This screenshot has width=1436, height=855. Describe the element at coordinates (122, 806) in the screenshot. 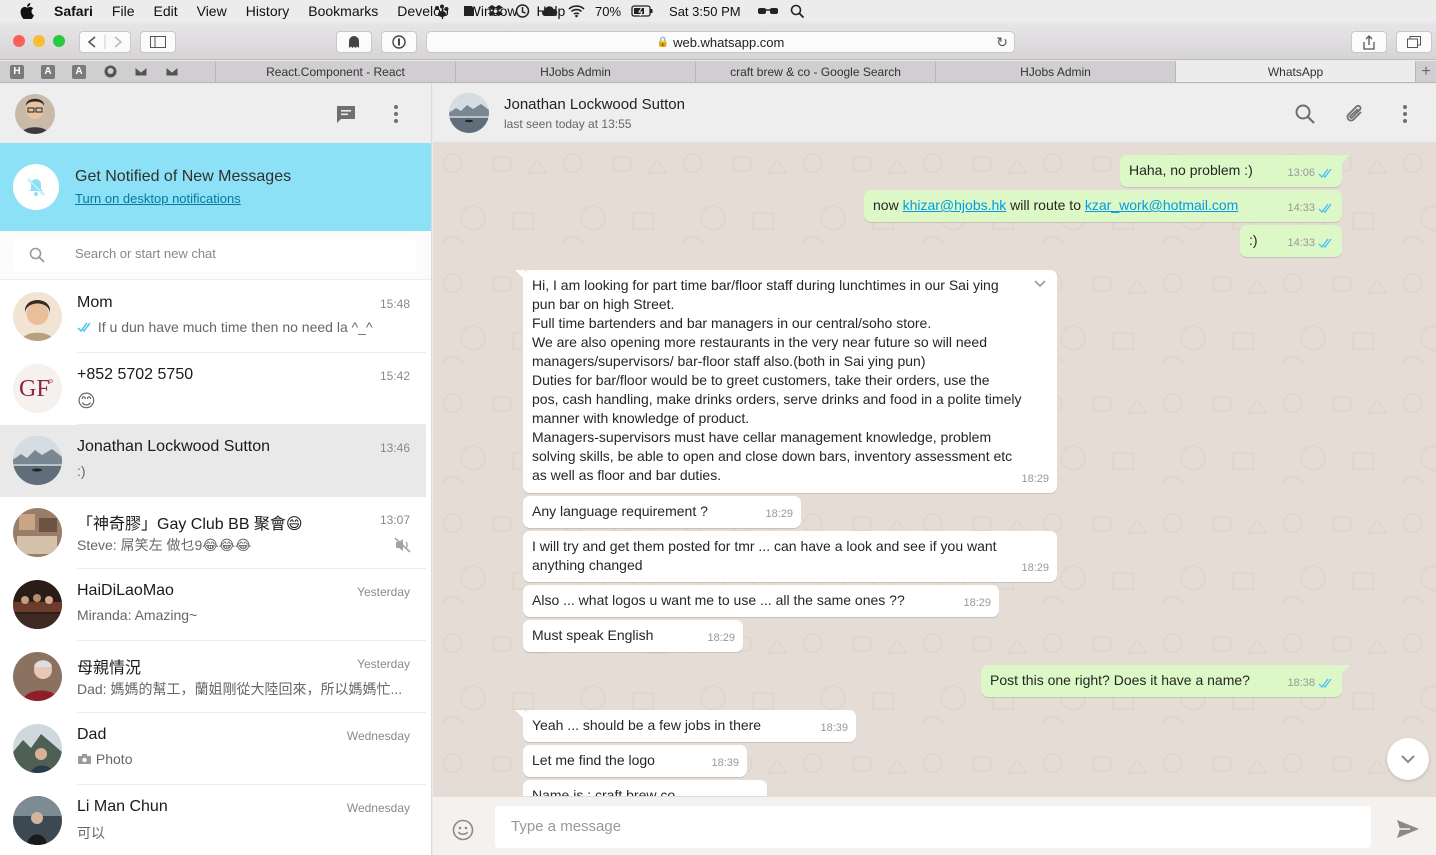

I see `chat-name: Li Man Chun` at that location.